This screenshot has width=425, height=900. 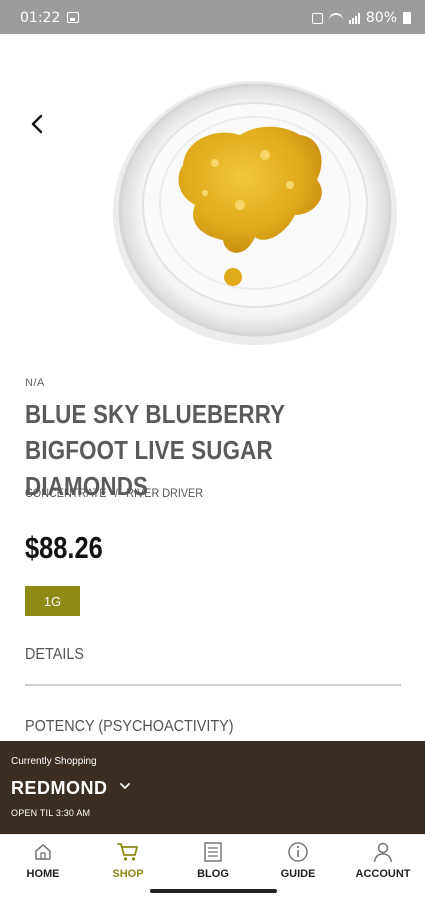 What do you see at coordinates (38, 124) in the screenshot?
I see `back-button` at bounding box center [38, 124].